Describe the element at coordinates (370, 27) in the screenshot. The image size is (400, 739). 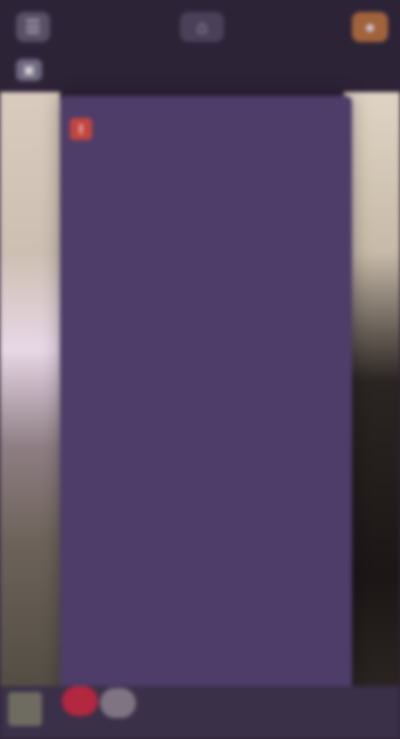
I see `profile-icon: ●` at that location.